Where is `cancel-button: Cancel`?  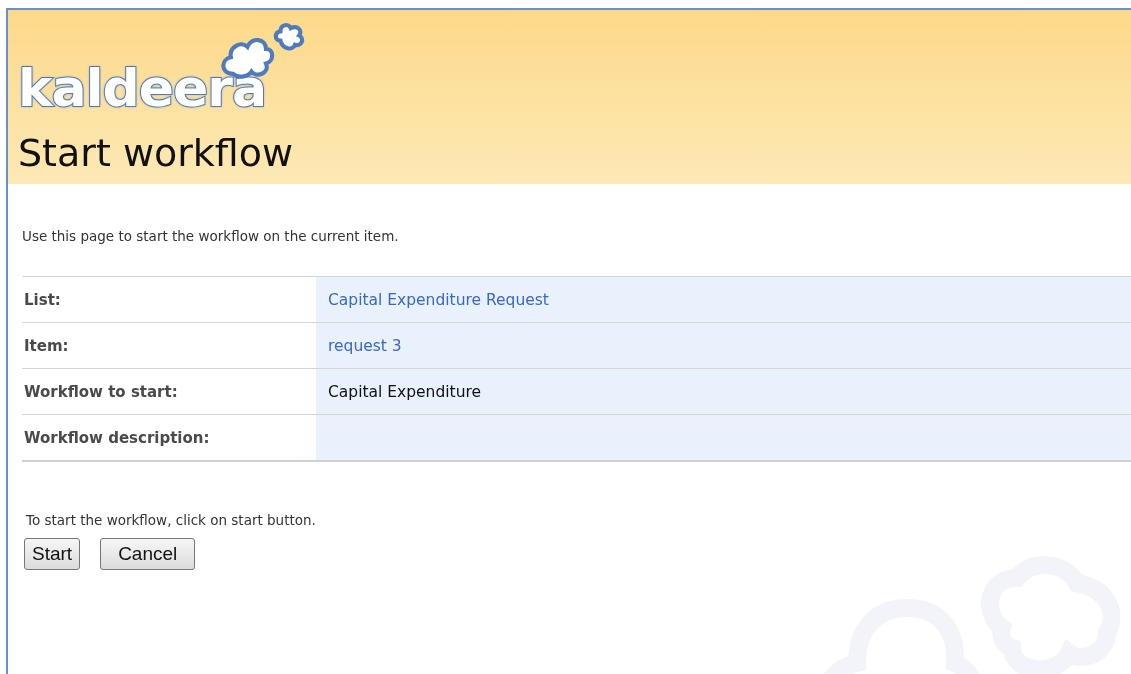
cancel-button: Cancel is located at coordinates (148, 554).